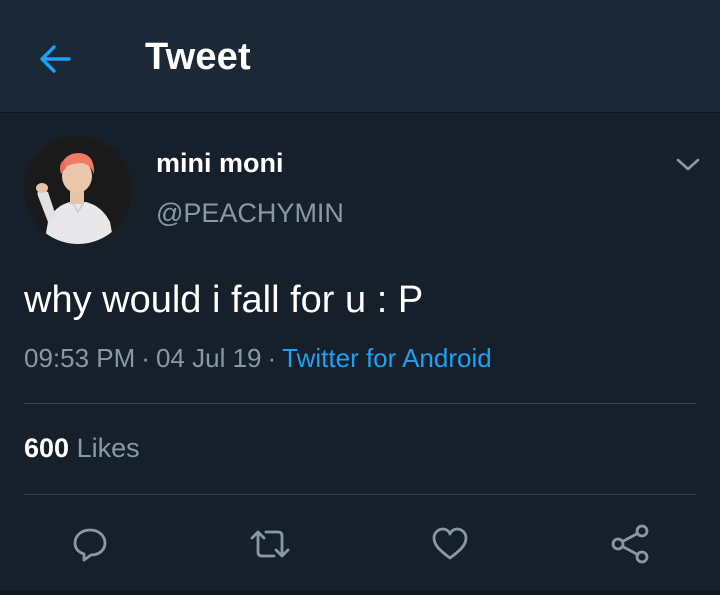 Image resolution: width=720 pixels, height=595 pixels. I want to click on share-button, so click(630, 544).